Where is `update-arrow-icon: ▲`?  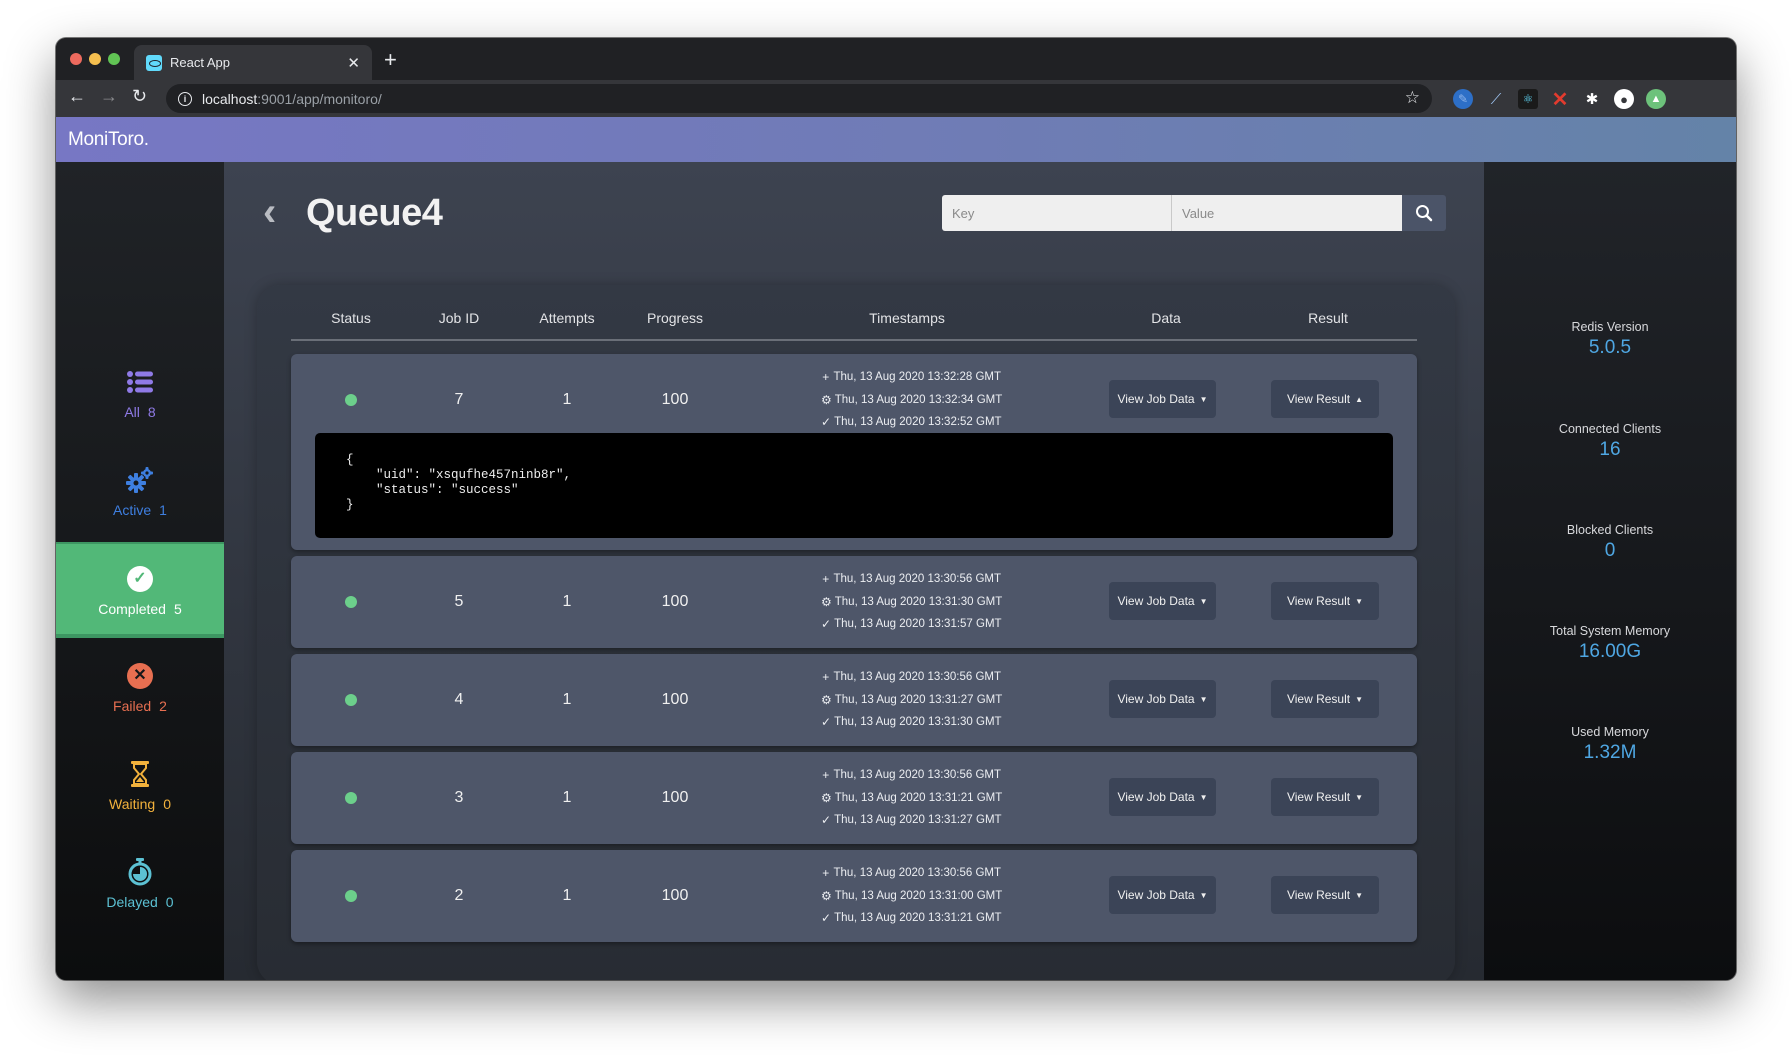 update-arrow-icon: ▲ is located at coordinates (1656, 99).